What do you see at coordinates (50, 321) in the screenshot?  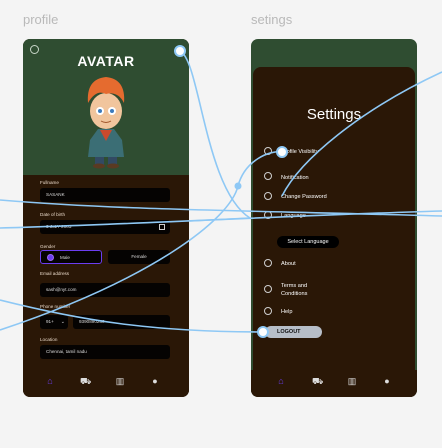 I see `country-code: 91+` at bounding box center [50, 321].